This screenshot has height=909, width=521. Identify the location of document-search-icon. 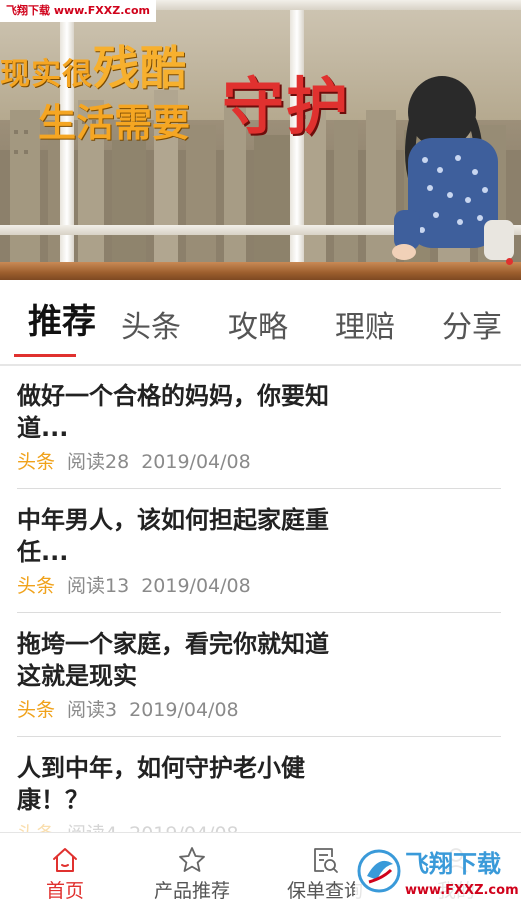
(326, 860).